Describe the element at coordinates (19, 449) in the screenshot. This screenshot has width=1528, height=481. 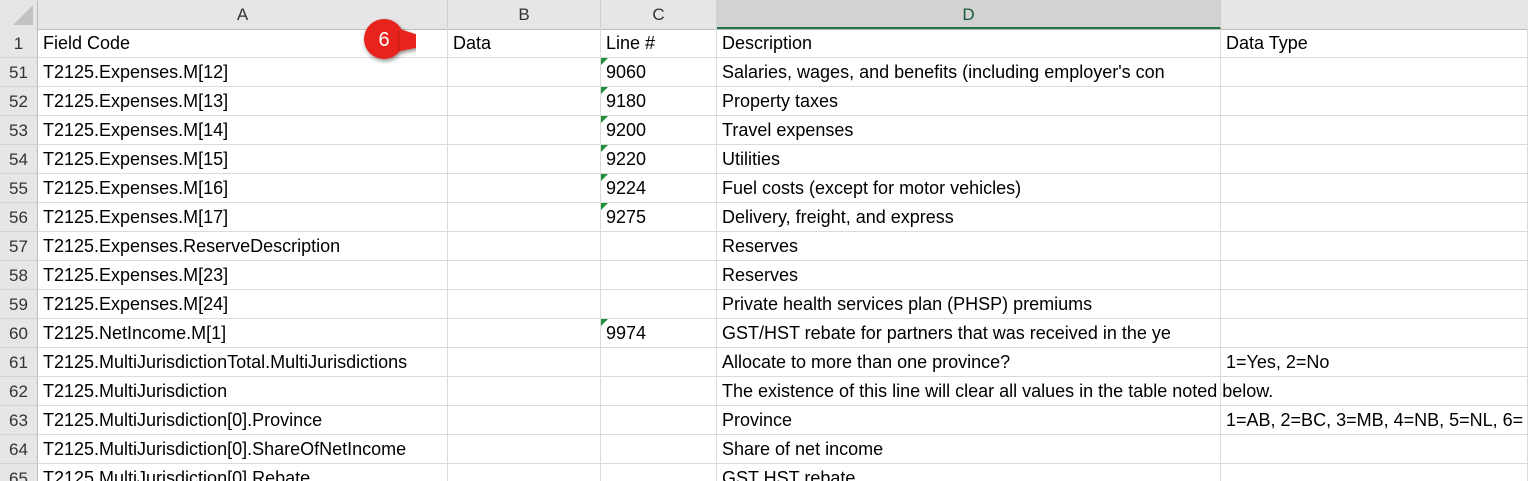
I see `row-header: 64` at that location.